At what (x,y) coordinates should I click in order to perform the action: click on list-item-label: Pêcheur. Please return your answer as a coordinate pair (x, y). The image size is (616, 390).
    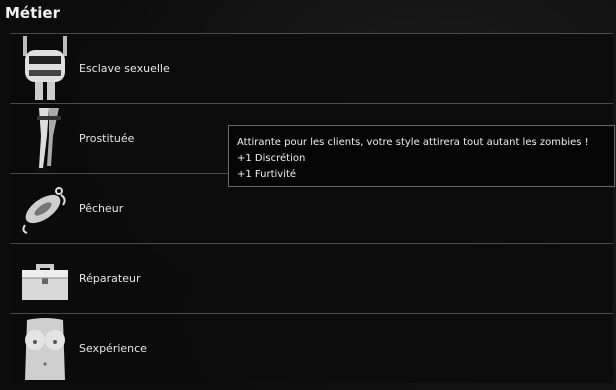
    Looking at the image, I should click on (101, 208).